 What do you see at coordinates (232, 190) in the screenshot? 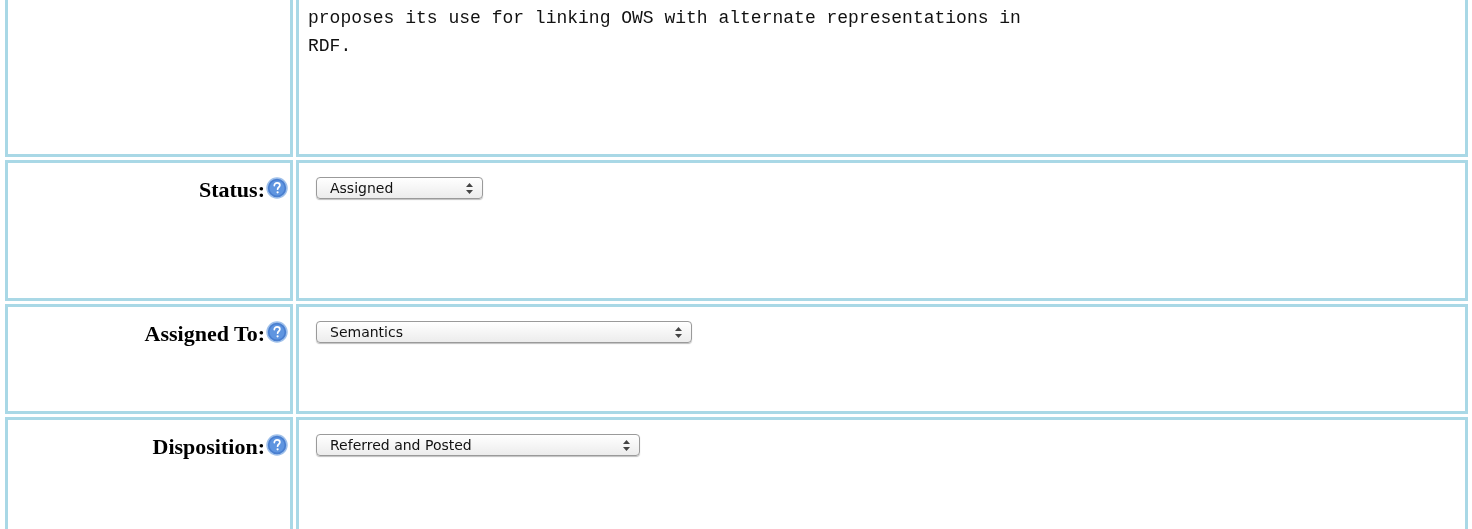
I see `field-label: Status:` at bounding box center [232, 190].